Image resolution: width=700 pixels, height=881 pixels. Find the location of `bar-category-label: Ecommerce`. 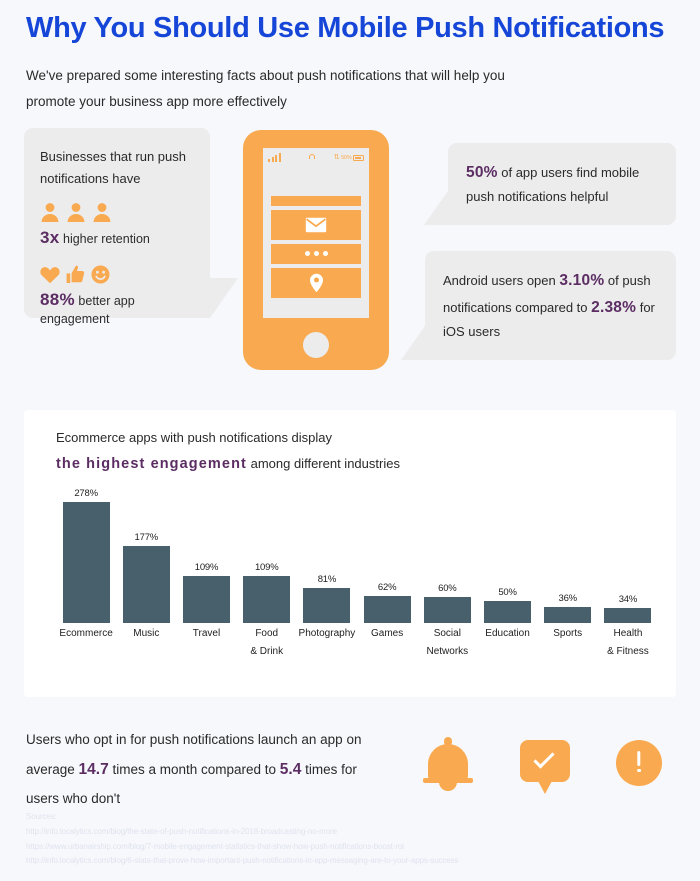

bar-category-label: Ecommerce is located at coordinates (86, 633).